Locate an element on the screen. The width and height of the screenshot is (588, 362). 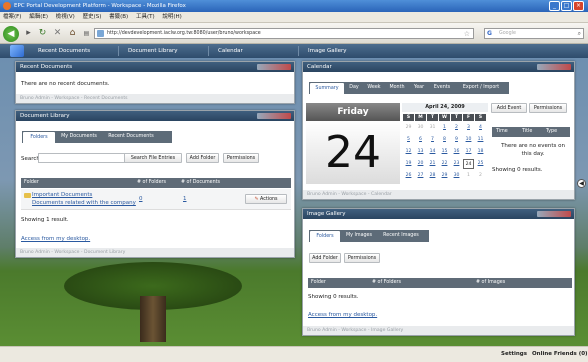
pages-icon: ▤ is located at coordinates (86, 33).